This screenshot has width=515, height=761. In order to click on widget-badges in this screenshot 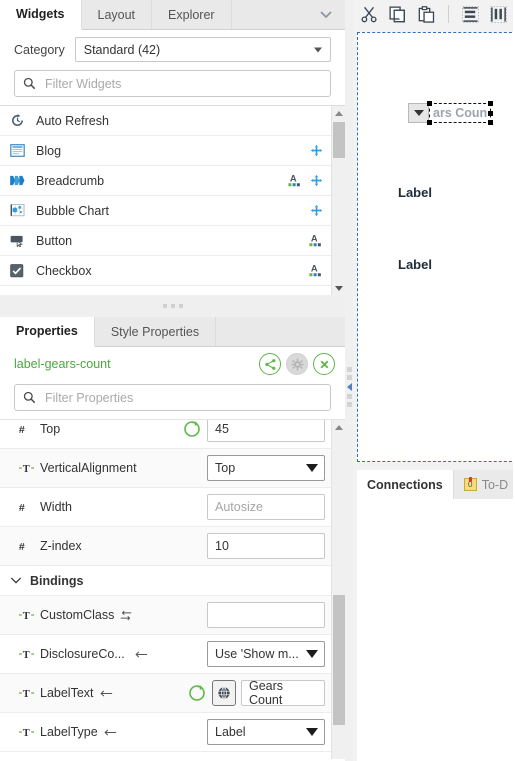, I will do `click(316, 150)`.